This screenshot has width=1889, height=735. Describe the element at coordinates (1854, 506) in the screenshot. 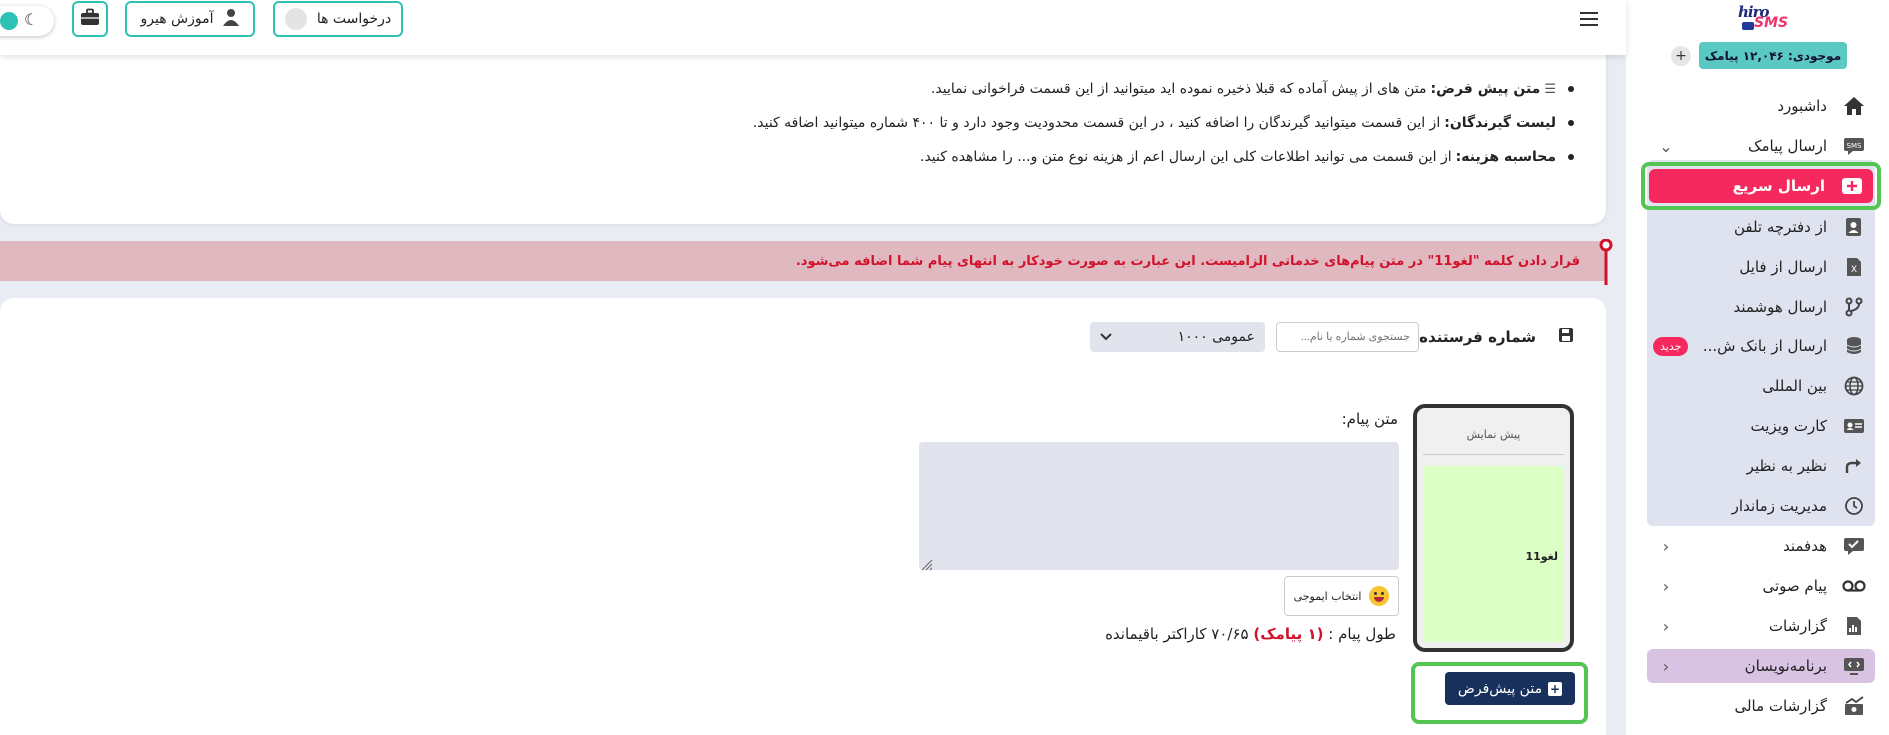

I see `timer-icon` at that location.